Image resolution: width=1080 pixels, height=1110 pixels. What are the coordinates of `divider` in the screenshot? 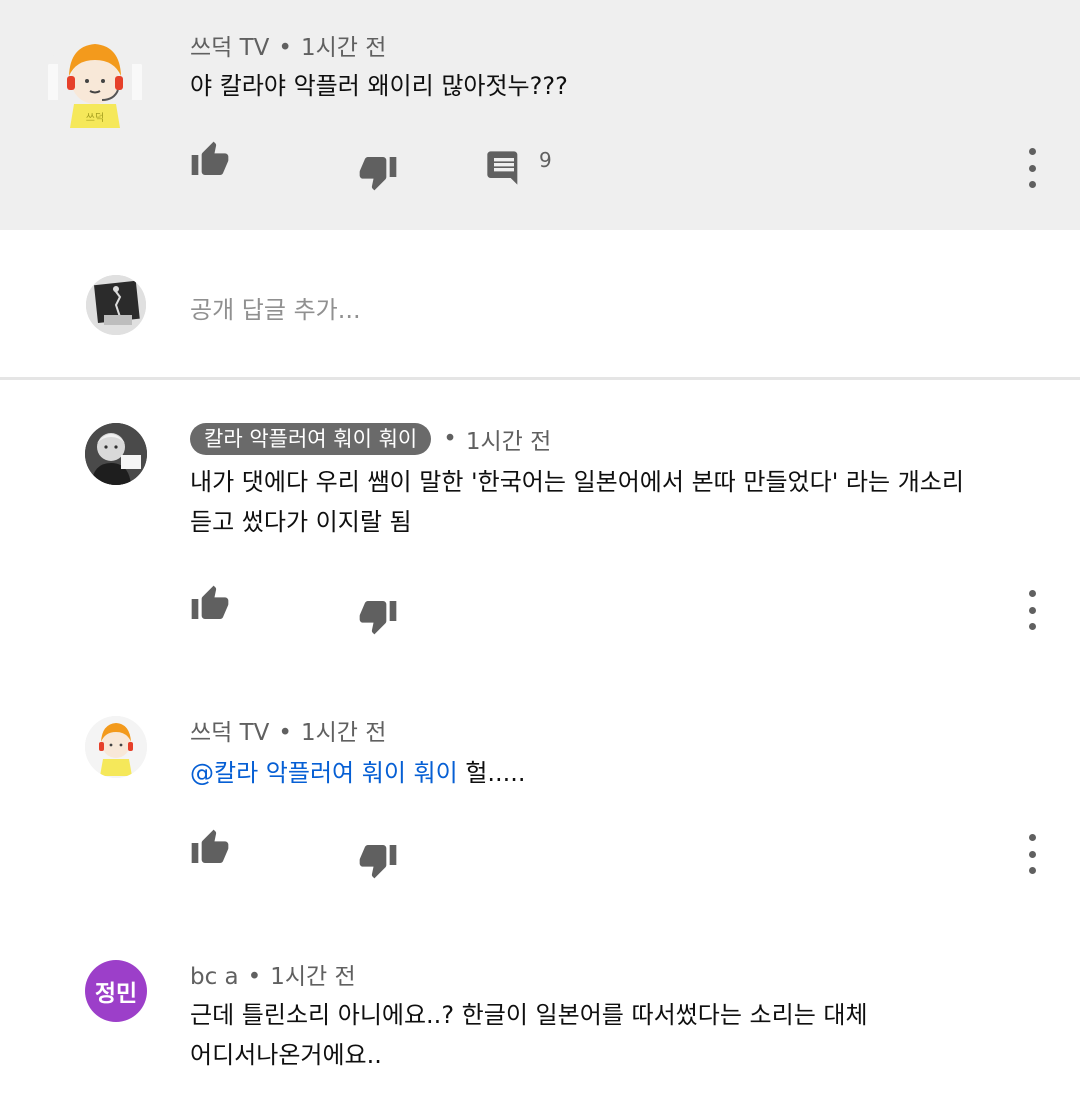 It's located at (540, 378).